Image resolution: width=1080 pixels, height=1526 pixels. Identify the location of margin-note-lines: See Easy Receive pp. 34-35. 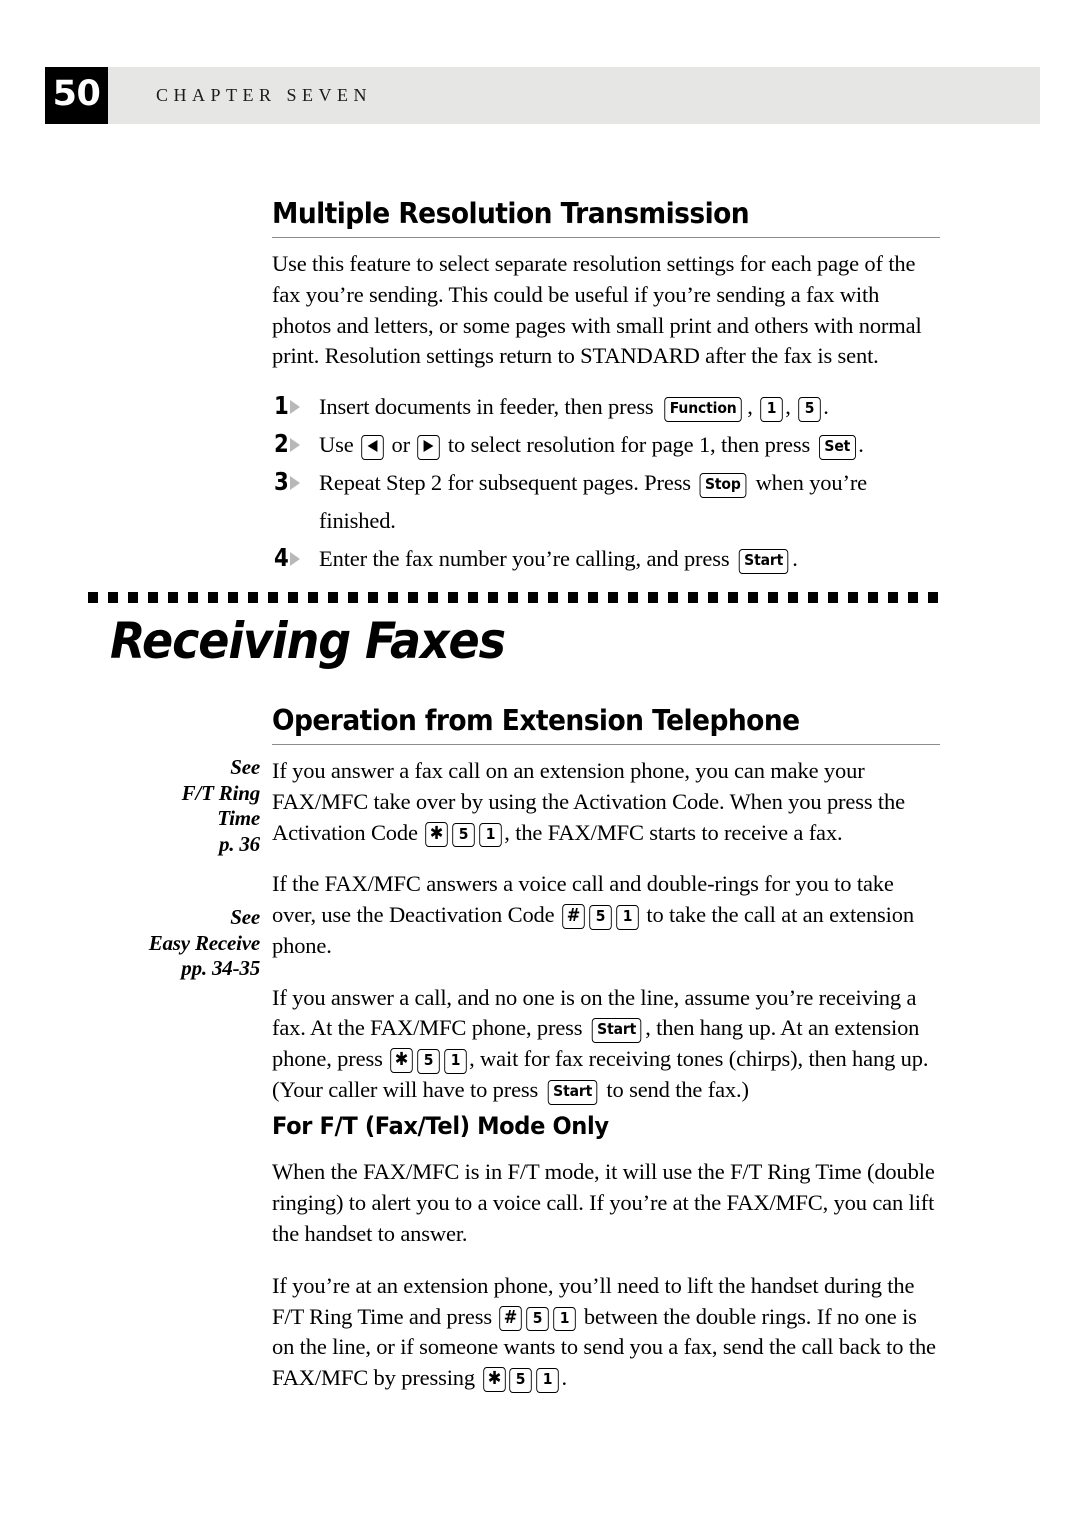
(174, 943).